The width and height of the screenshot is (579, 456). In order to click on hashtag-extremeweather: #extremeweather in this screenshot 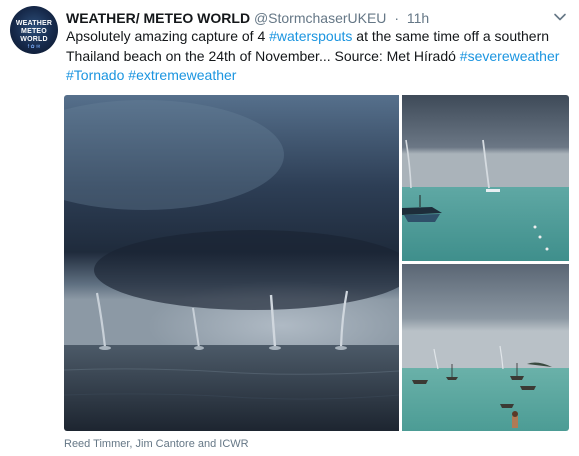, I will do `click(182, 75)`.